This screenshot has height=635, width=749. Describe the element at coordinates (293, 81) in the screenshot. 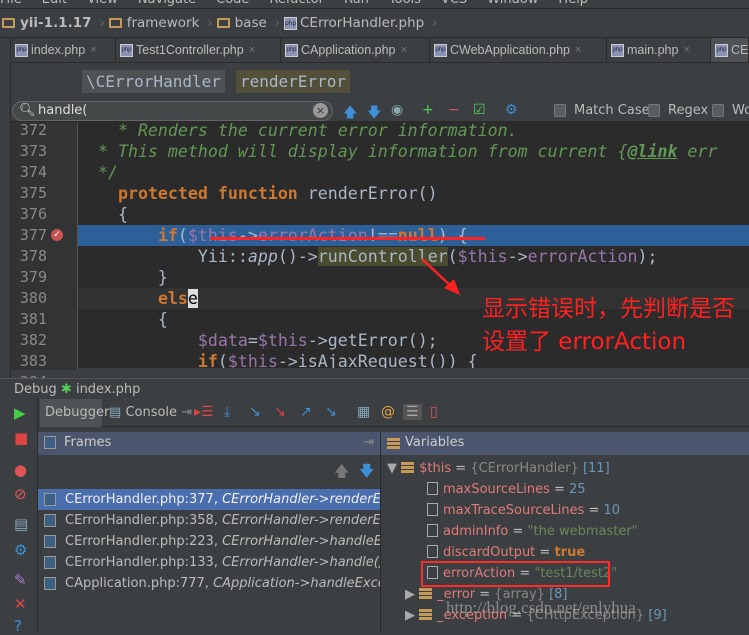

I see `nav-method: renderError` at that location.